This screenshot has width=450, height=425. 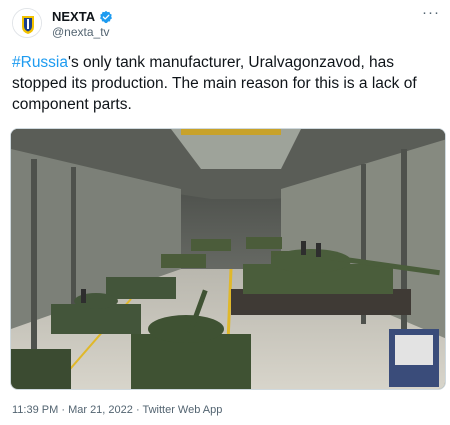 What do you see at coordinates (73, 16) in the screenshot?
I see `display-name: NEXTA` at bounding box center [73, 16].